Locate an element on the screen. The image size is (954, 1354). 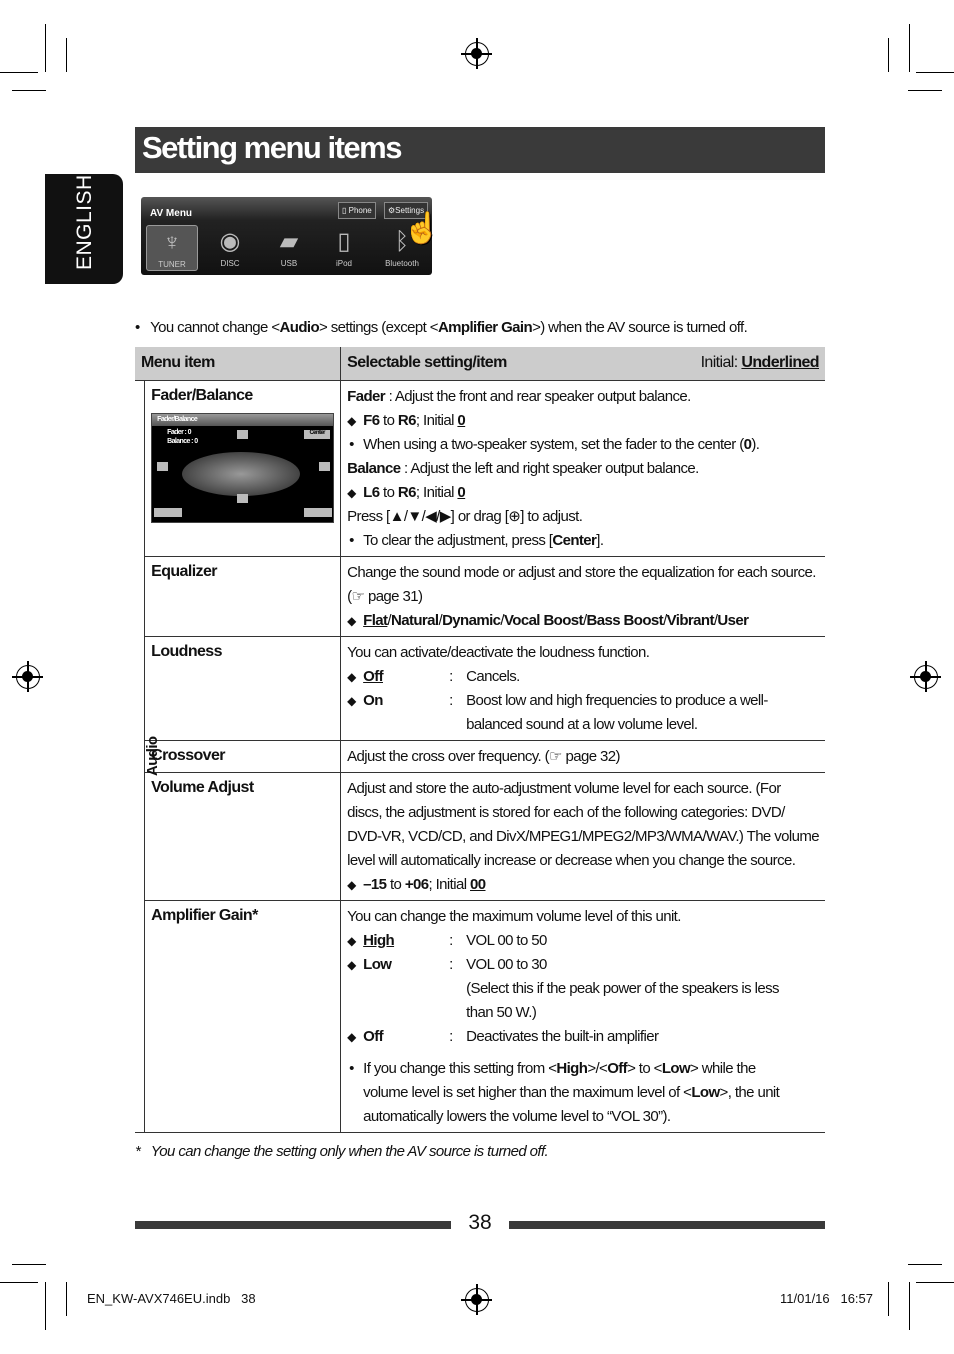
text-segment: Center is located at coordinates (574, 540).